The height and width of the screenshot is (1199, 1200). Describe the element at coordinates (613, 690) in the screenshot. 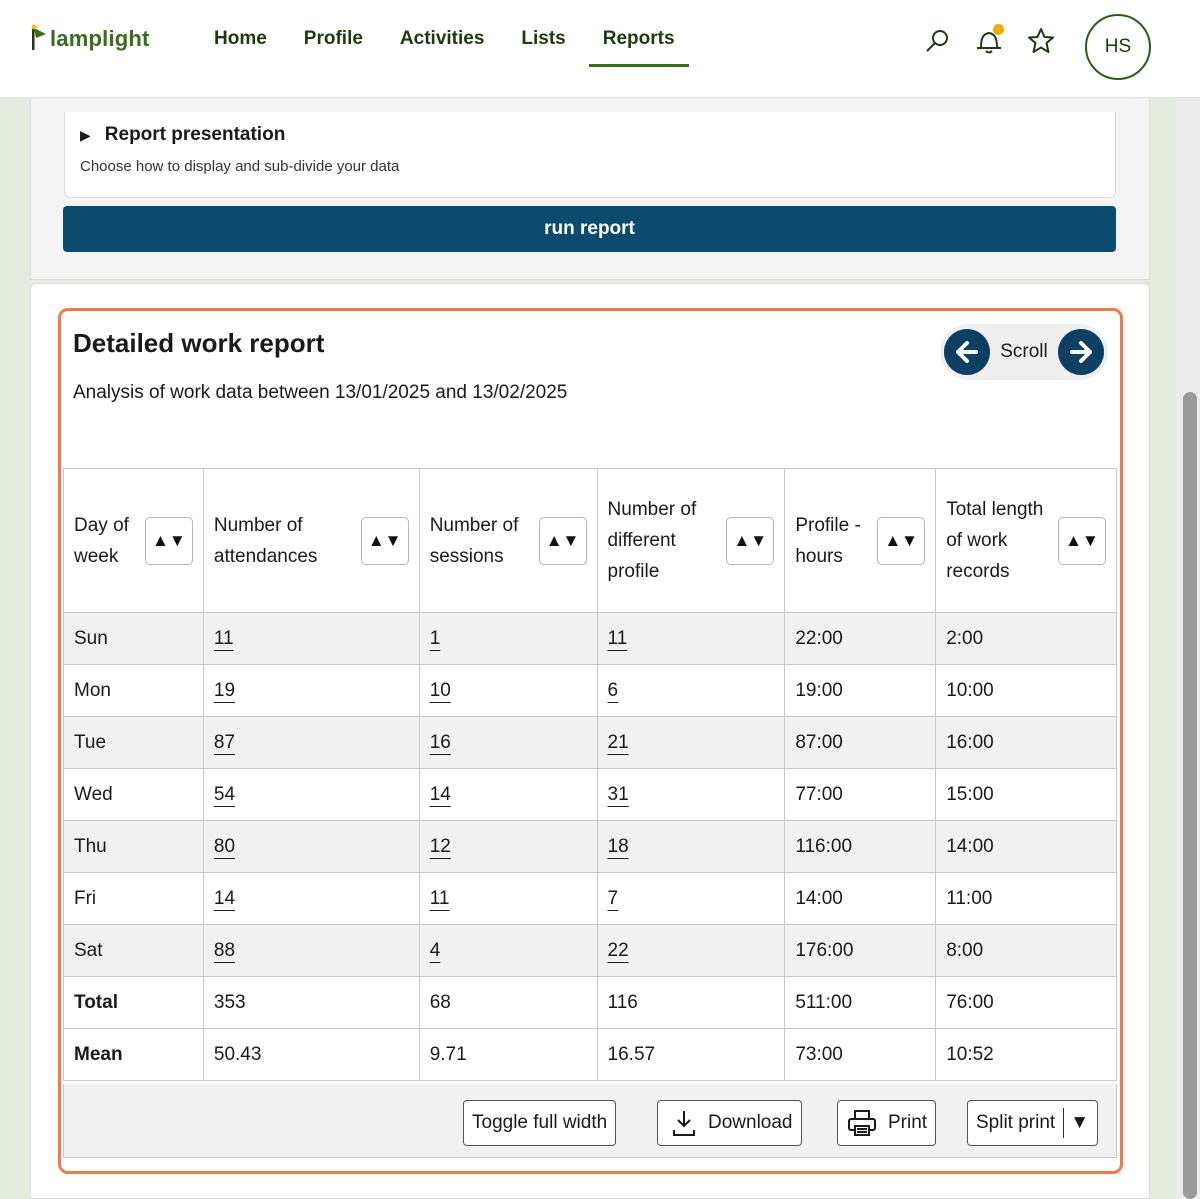

I see `drilldown-link: 6` at that location.